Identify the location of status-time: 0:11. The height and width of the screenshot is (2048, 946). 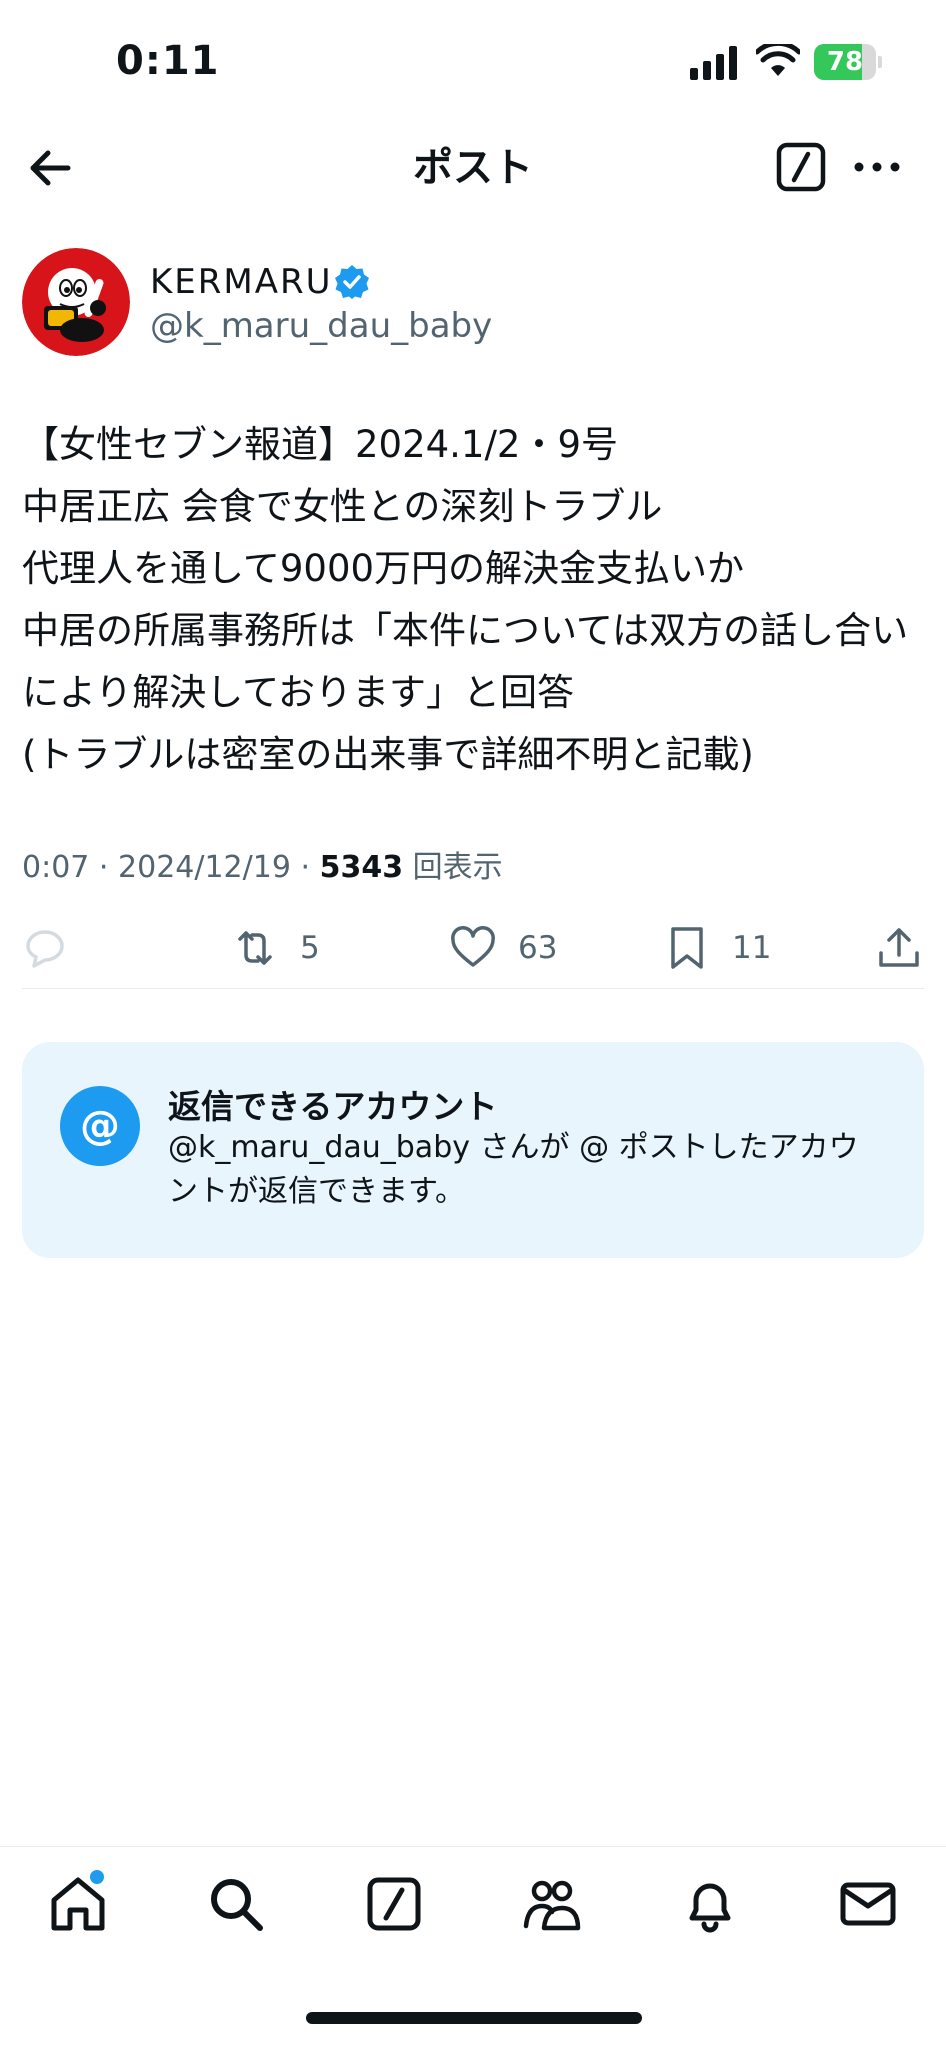
(168, 61).